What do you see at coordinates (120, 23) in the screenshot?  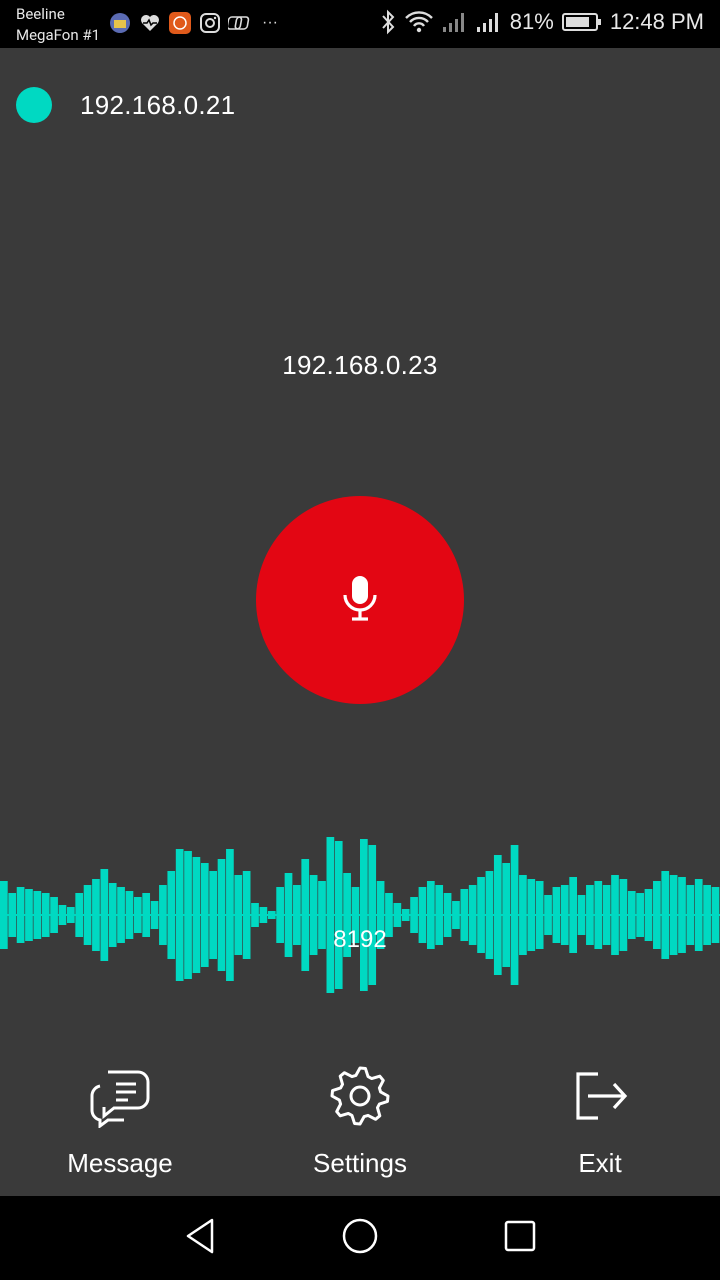 I see `app-notification-icon` at bounding box center [120, 23].